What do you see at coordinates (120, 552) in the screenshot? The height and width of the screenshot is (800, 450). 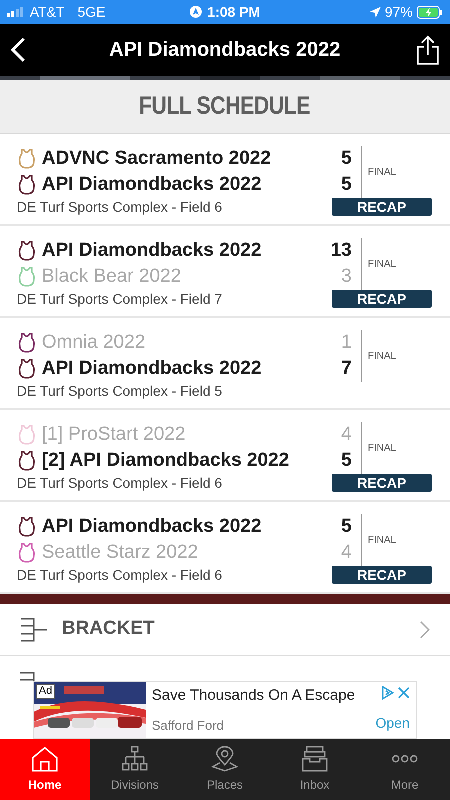 I see `team-name: Seattle Starz 2022` at bounding box center [120, 552].